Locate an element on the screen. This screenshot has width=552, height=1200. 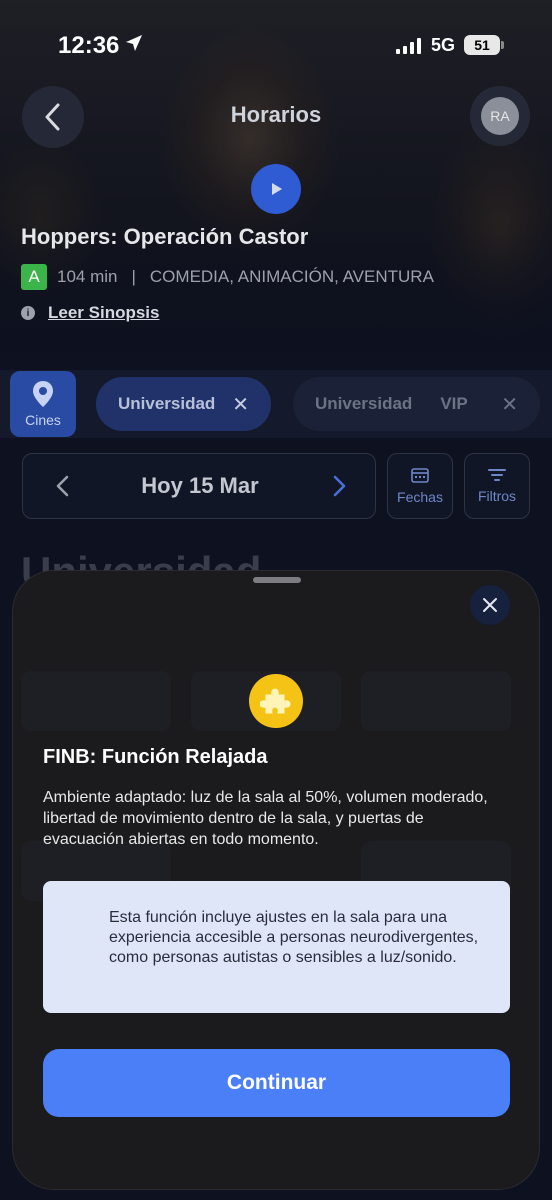
status-bar: 12:36 5G 51 is located at coordinates (276, 45).